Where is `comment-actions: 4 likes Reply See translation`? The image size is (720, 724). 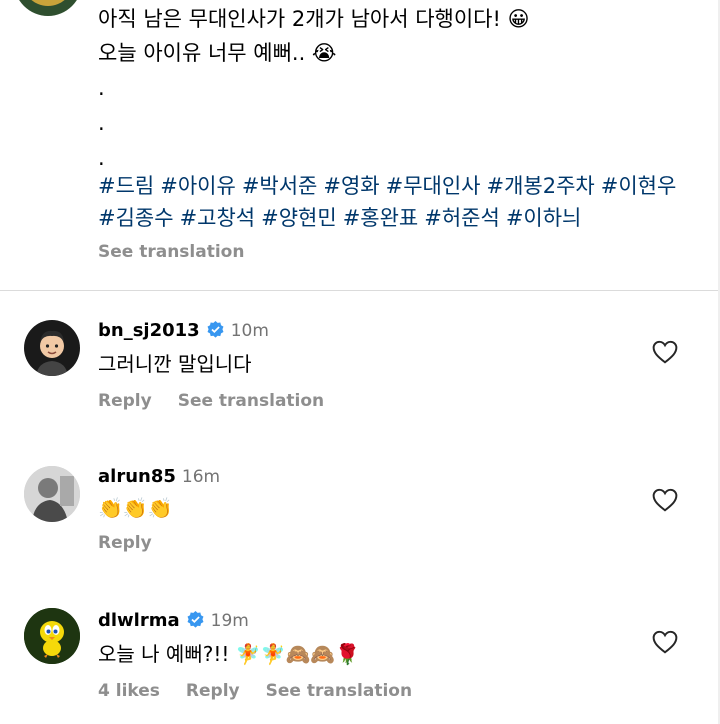 comment-actions: 4 likes Reply See translation is located at coordinates (268, 691).